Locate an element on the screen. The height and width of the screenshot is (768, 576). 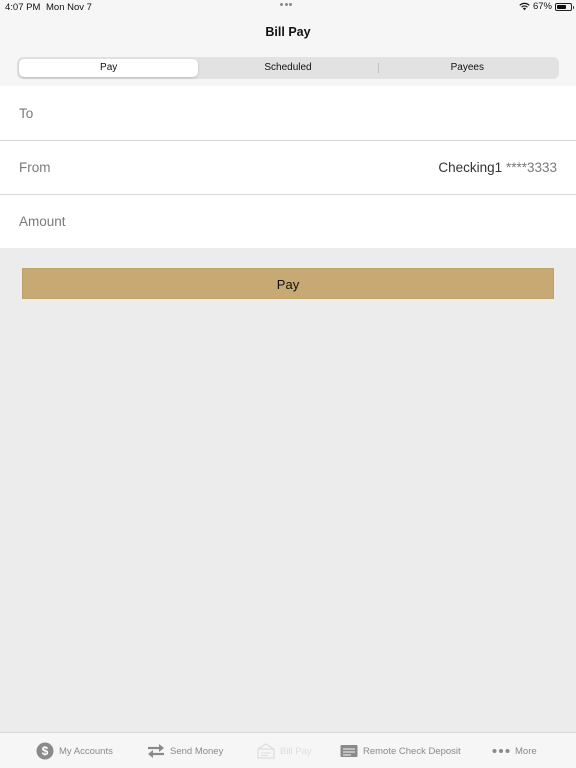
segment-container: Pay Scheduled Payees is located at coordinates (288, 68).